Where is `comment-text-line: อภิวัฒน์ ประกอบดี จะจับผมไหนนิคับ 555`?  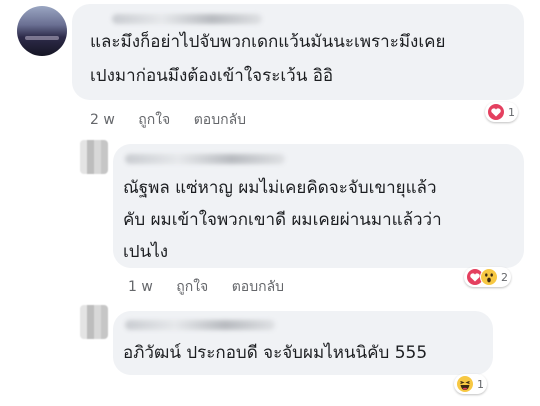 comment-text-line: อภิวัฒน์ ประกอบดี จะจับผมไหนนิคับ 555 is located at coordinates (275, 353).